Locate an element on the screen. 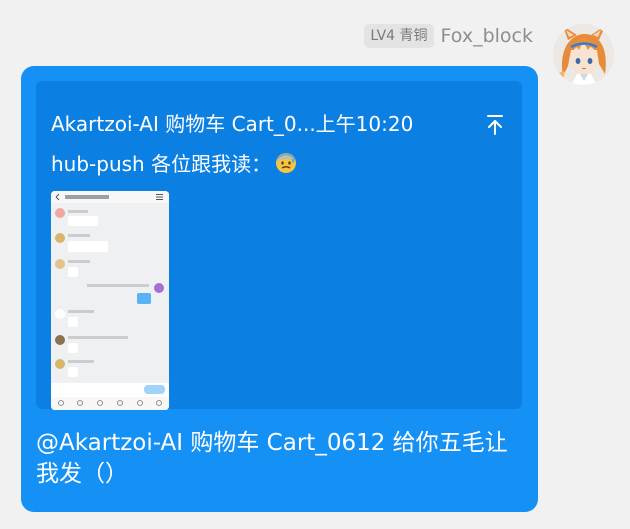  chat-screenshot-thumbnail is located at coordinates (110, 300).